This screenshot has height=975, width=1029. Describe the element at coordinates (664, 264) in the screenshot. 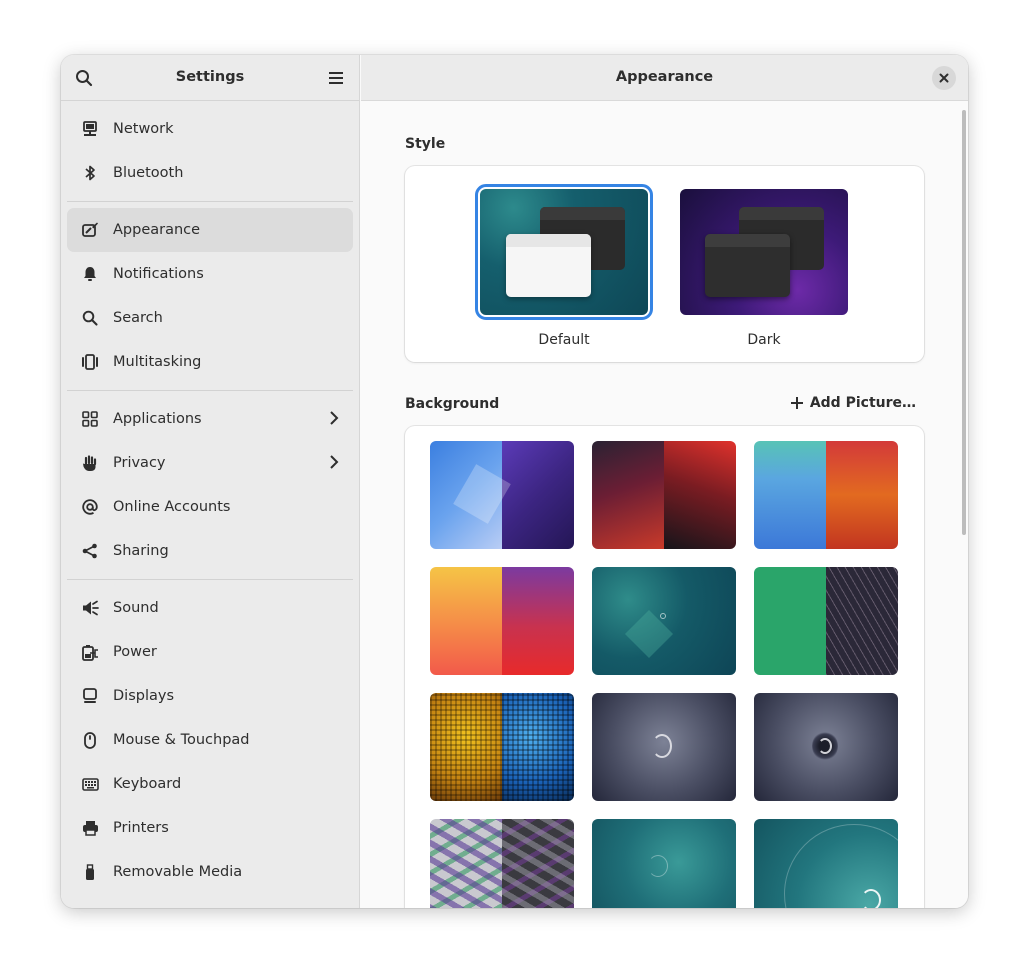

I see `style-card: Default Dark` at that location.